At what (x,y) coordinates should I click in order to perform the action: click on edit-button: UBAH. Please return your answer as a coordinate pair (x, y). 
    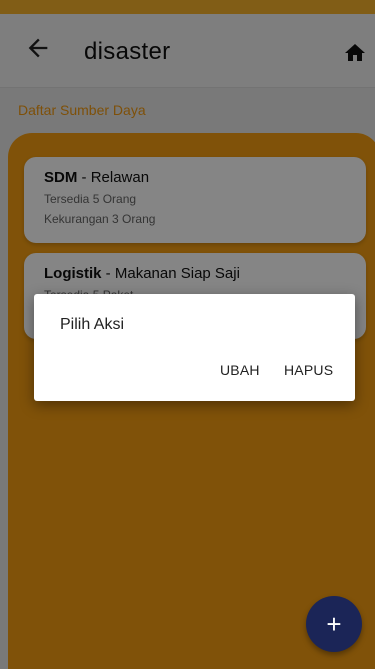
    Looking at the image, I should click on (240, 370).